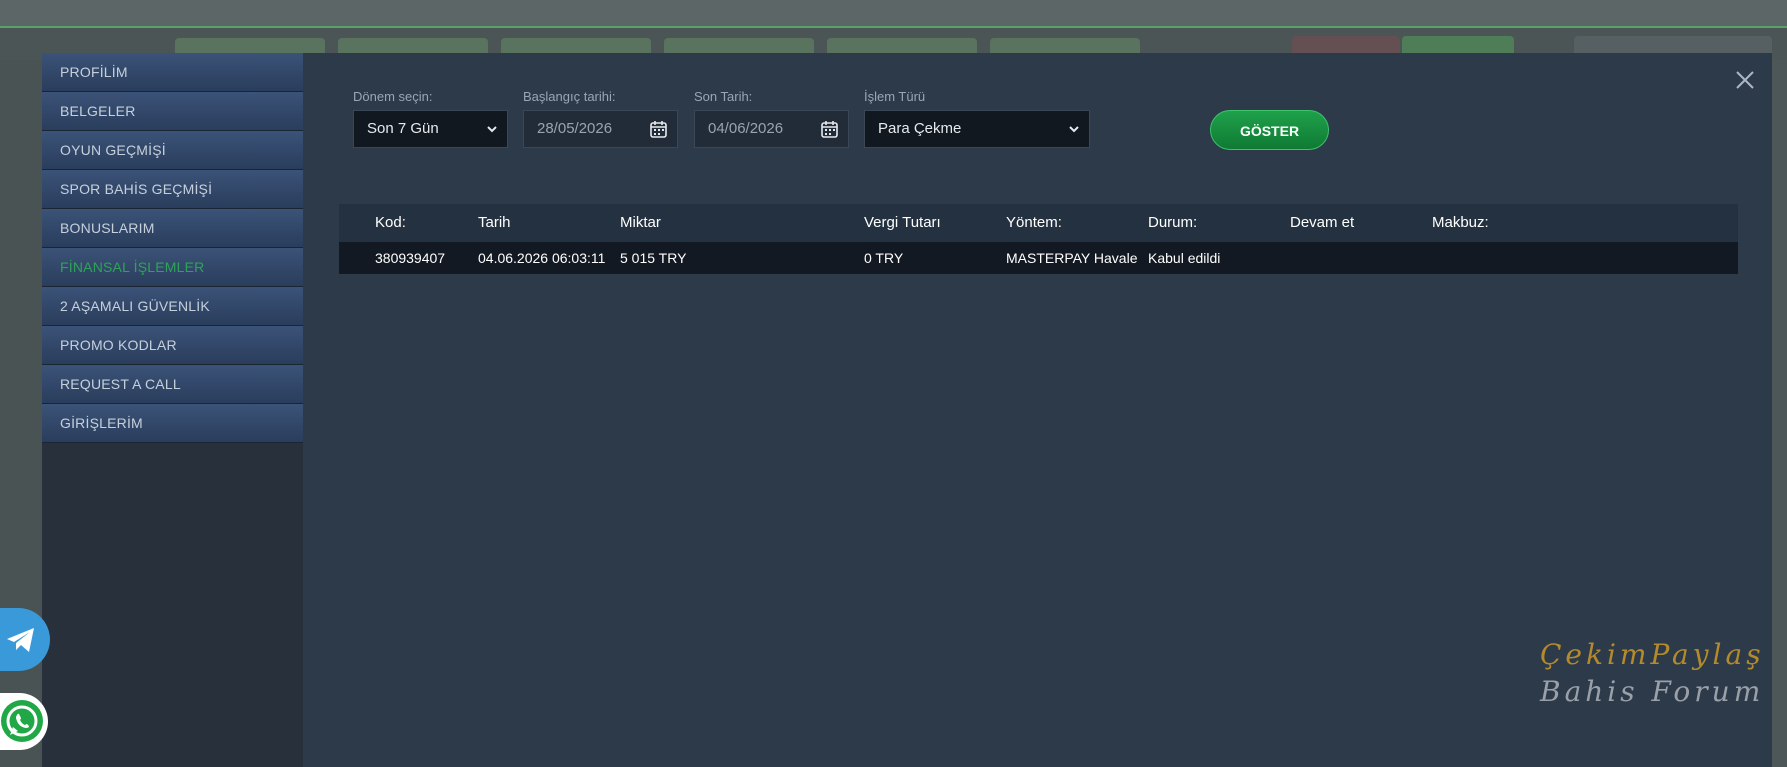 The width and height of the screenshot is (1787, 767). What do you see at coordinates (893, 14) in the screenshot?
I see `background-topbar` at bounding box center [893, 14].